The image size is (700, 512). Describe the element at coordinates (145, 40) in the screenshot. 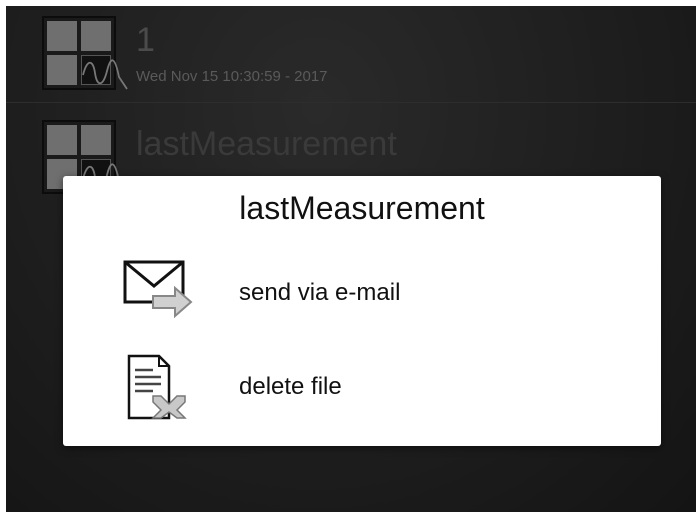

I see `file-name: 1` at that location.